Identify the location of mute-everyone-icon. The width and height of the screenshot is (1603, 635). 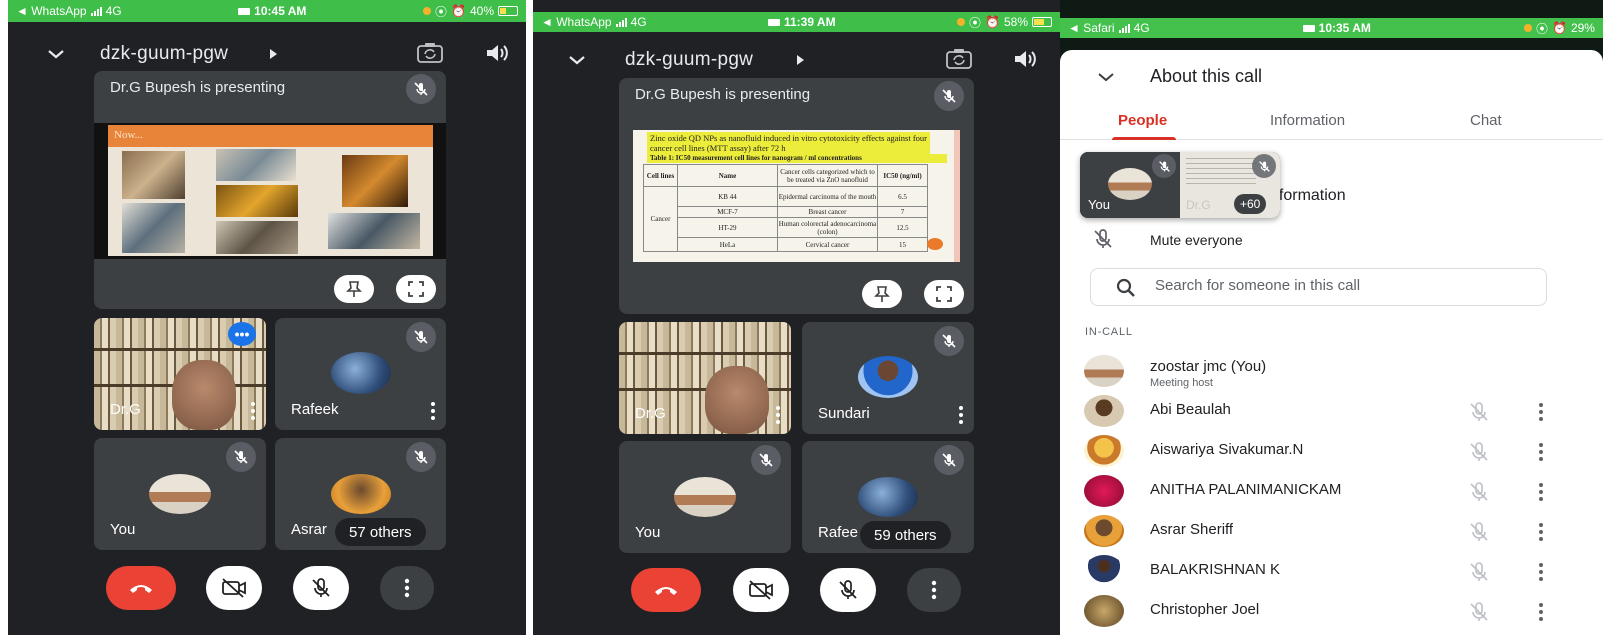
(1103, 239).